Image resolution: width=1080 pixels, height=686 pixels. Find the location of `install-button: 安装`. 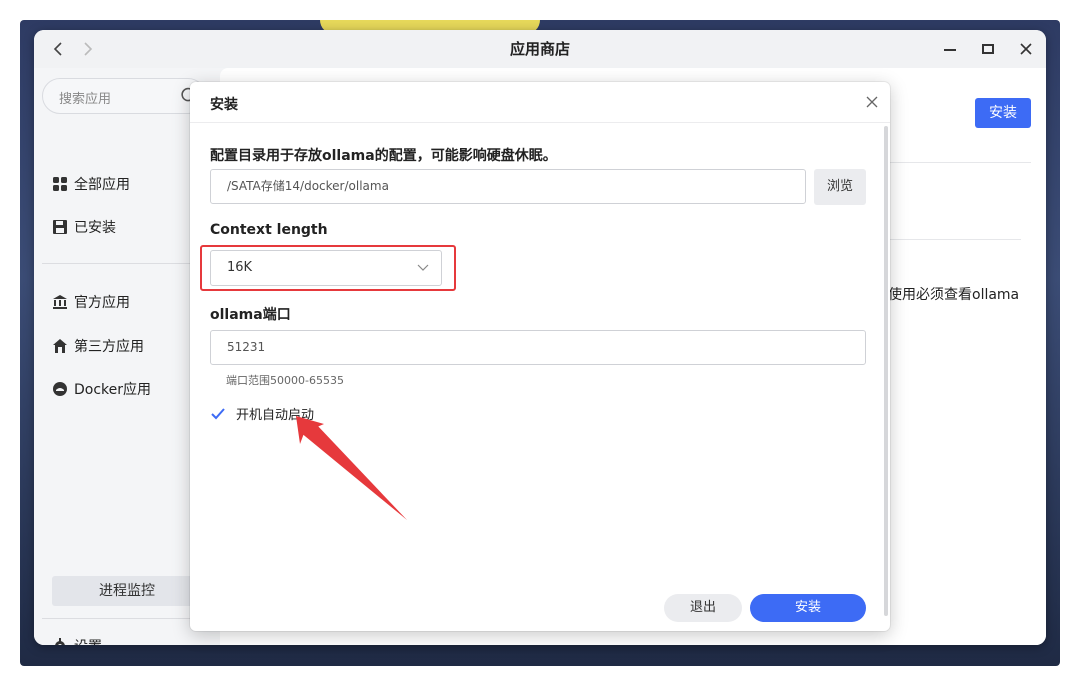

install-button: 安装 is located at coordinates (808, 608).